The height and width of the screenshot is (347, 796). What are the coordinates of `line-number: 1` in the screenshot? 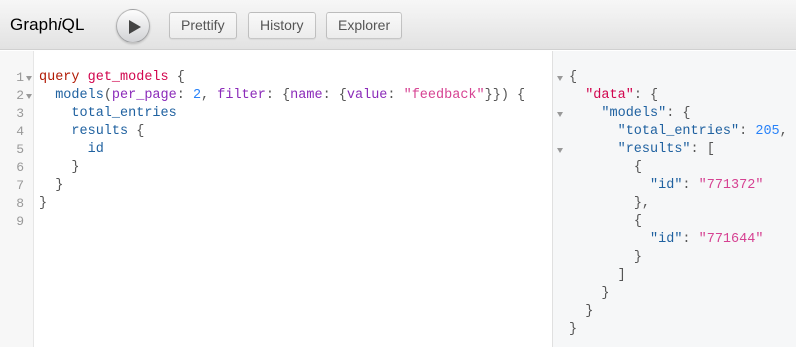 It's located at (20, 77).